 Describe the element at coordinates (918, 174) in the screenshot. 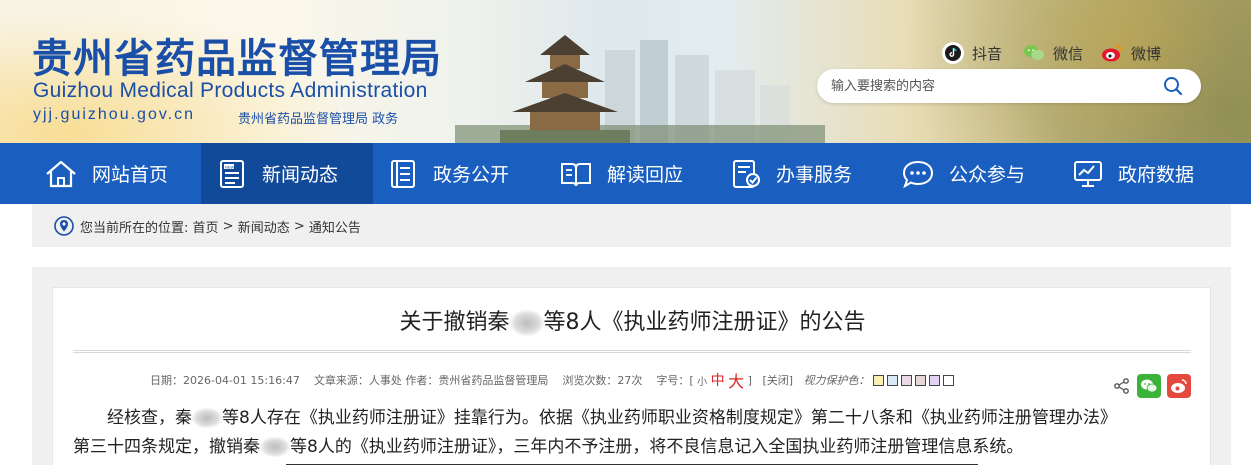

I see `chat-icon` at that location.